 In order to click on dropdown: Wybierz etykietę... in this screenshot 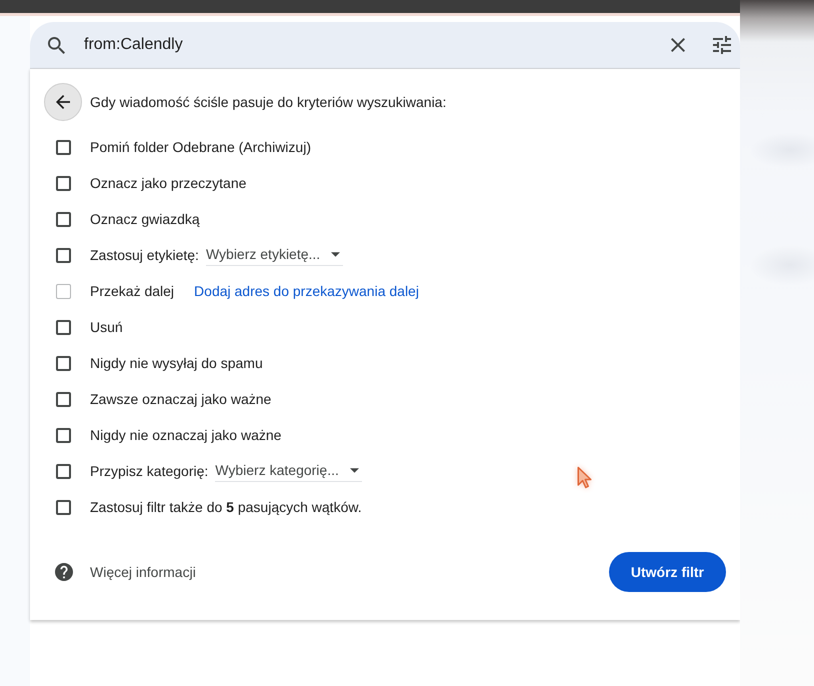, I will do `click(275, 255)`.